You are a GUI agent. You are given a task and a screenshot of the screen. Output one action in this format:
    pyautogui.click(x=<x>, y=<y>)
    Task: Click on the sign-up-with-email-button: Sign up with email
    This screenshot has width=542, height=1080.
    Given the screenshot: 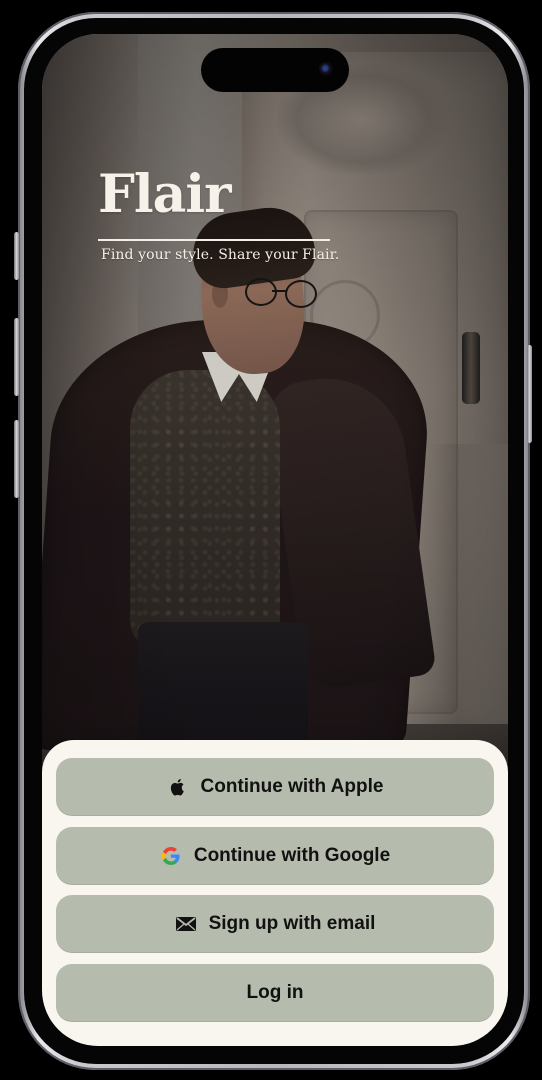 What is the action you would take?
    pyautogui.click(x=275, y=924)
    